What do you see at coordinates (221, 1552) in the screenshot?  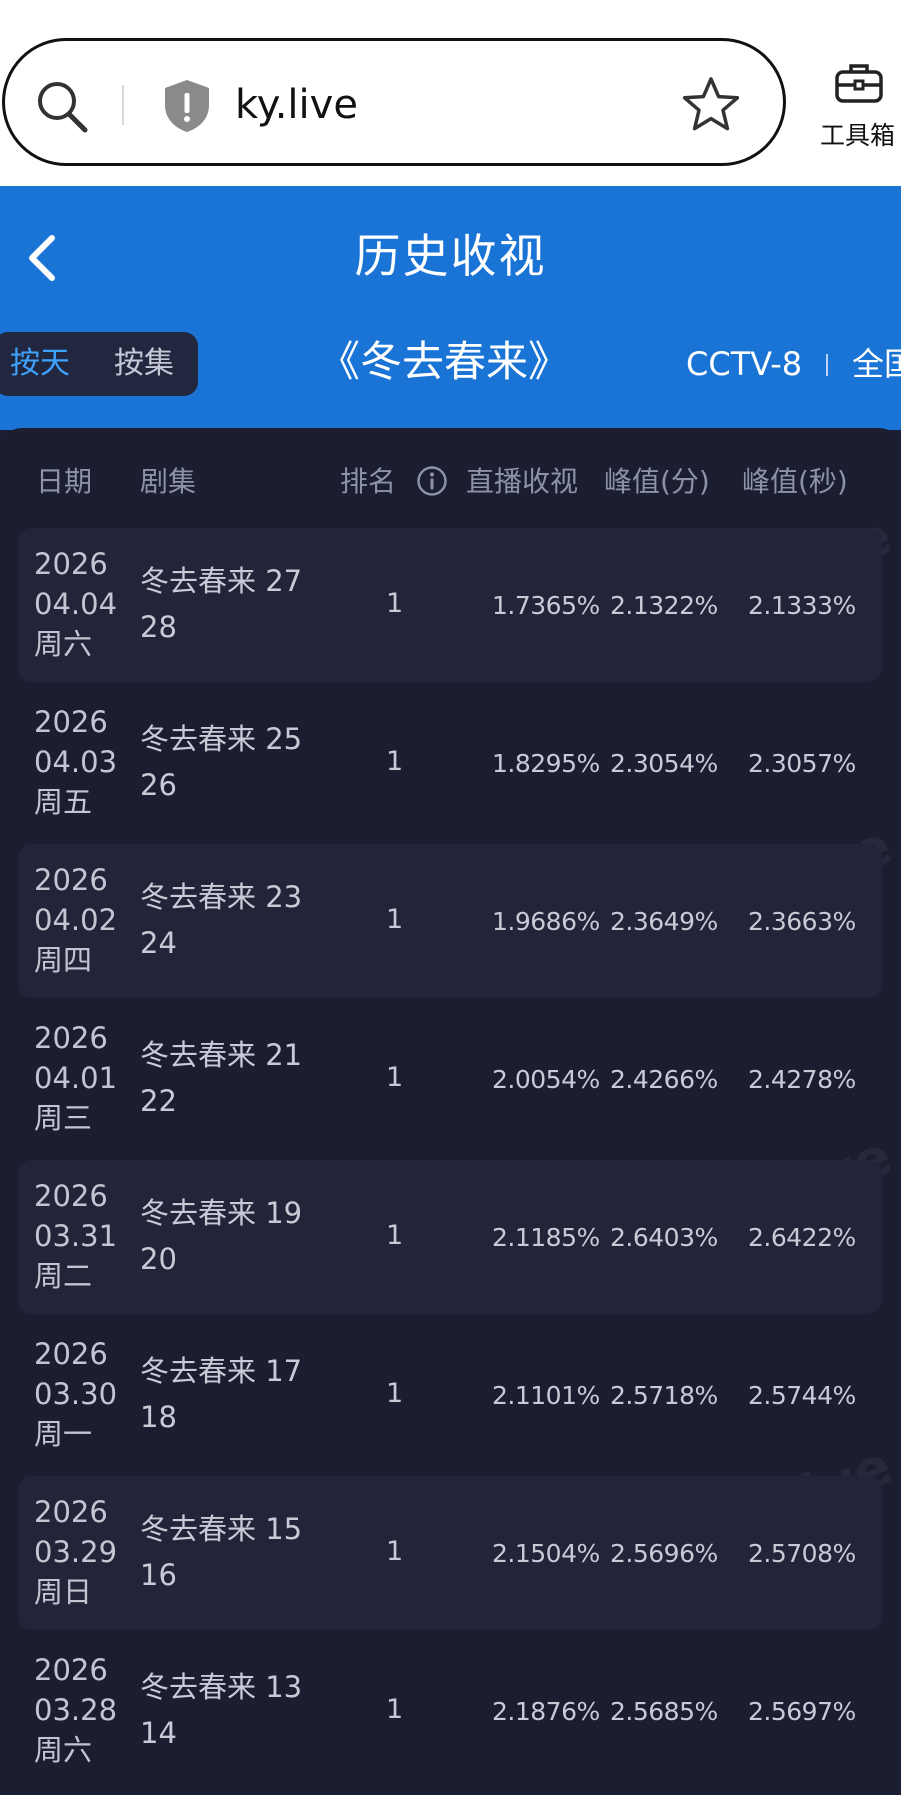 I see `episode-cell: 冬去春来 15 16` at bounding box center [221, 1552].